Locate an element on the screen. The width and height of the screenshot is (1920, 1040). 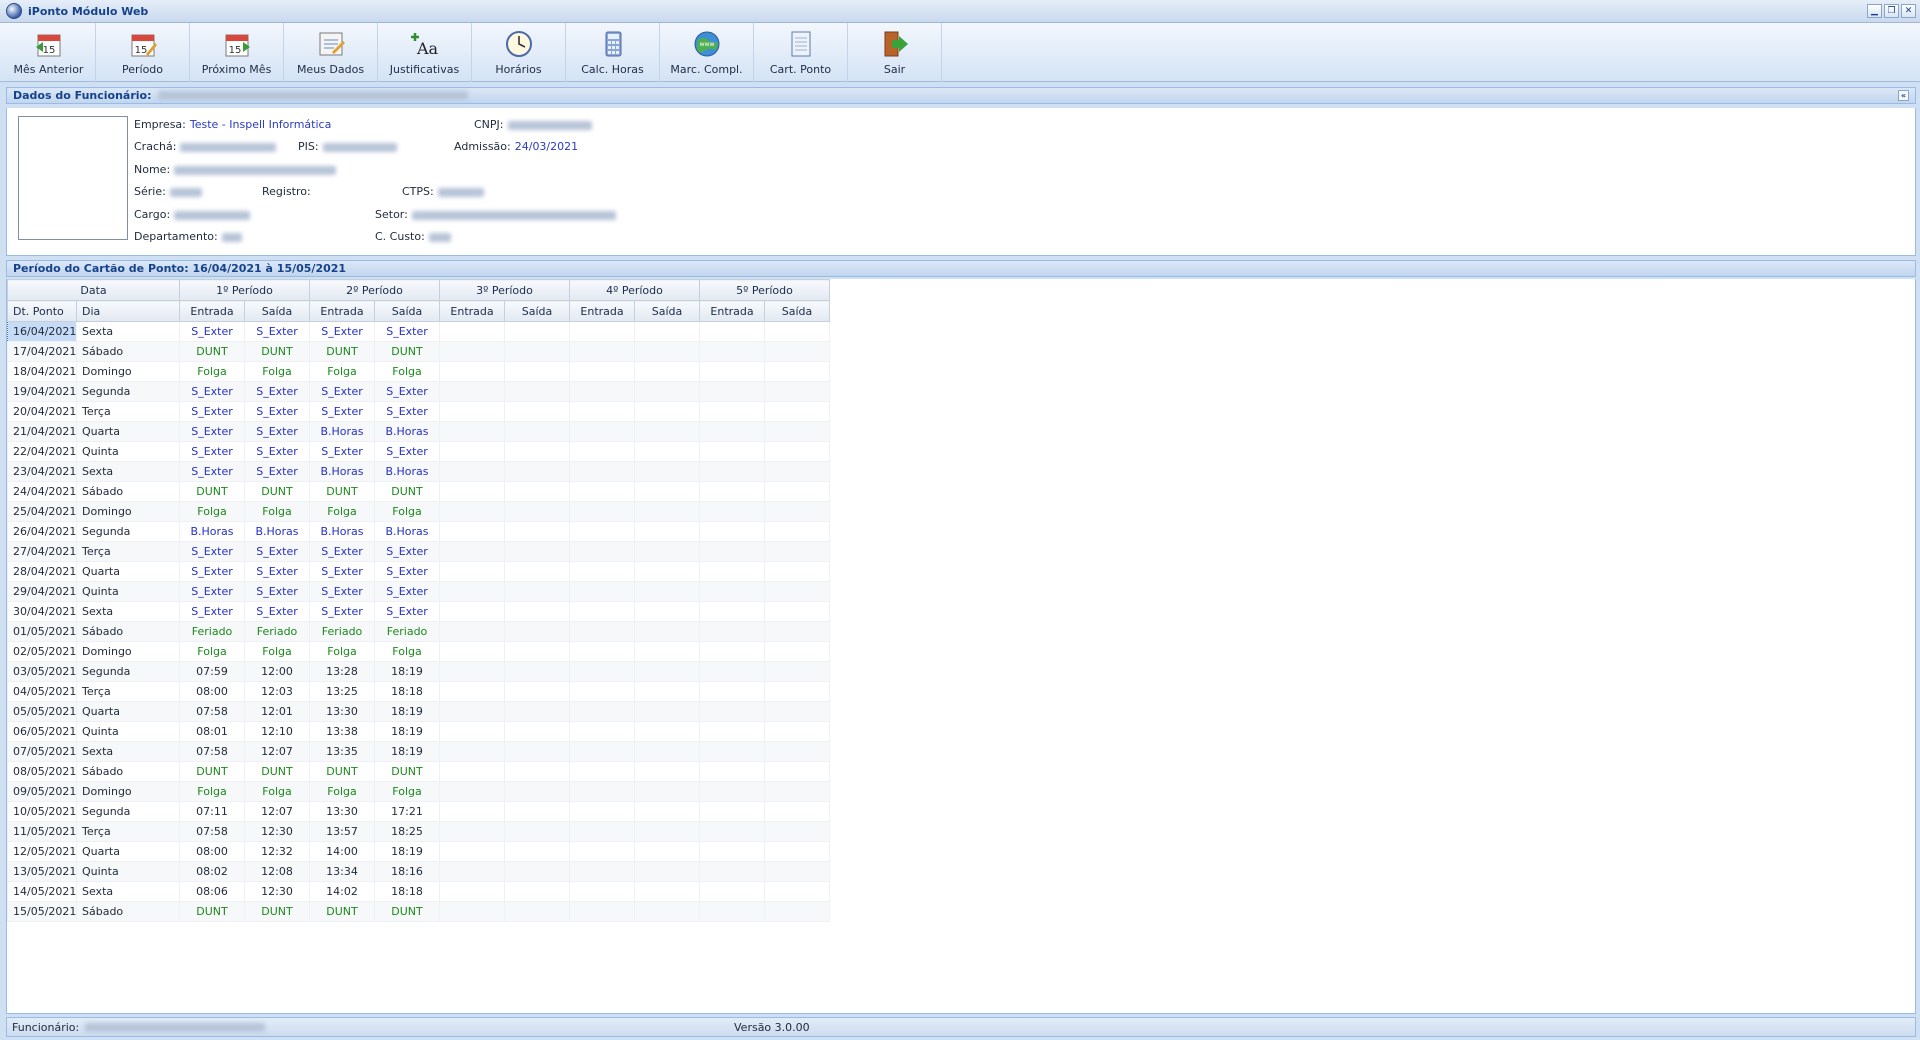
date-cell: 06/05/2021 is located at coordinates (42, 731).